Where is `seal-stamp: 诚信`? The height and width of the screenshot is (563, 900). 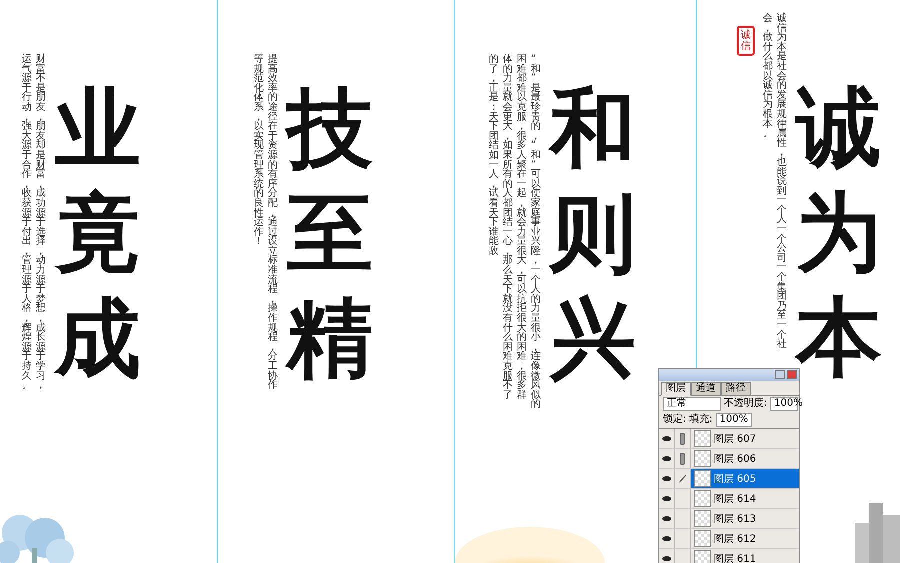
seal-stamp: 诚信 is located at coordinates (746, 41).